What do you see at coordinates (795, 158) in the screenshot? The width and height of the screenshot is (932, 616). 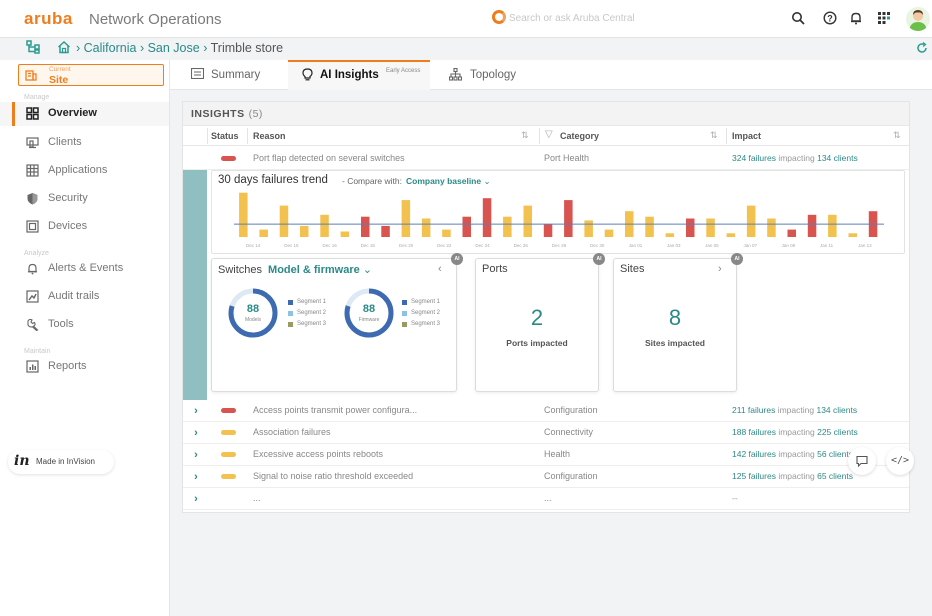 I see `row-impact: 324 failures impacting 134 clients` at bounding box center [795, 158].